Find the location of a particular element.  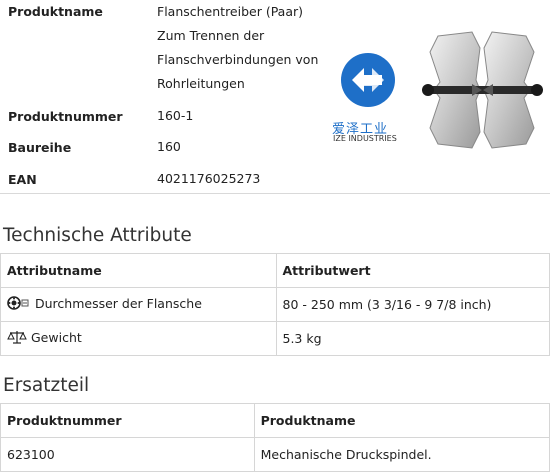

column-header-product-name: Produktname is located at coordinates (402, 420).